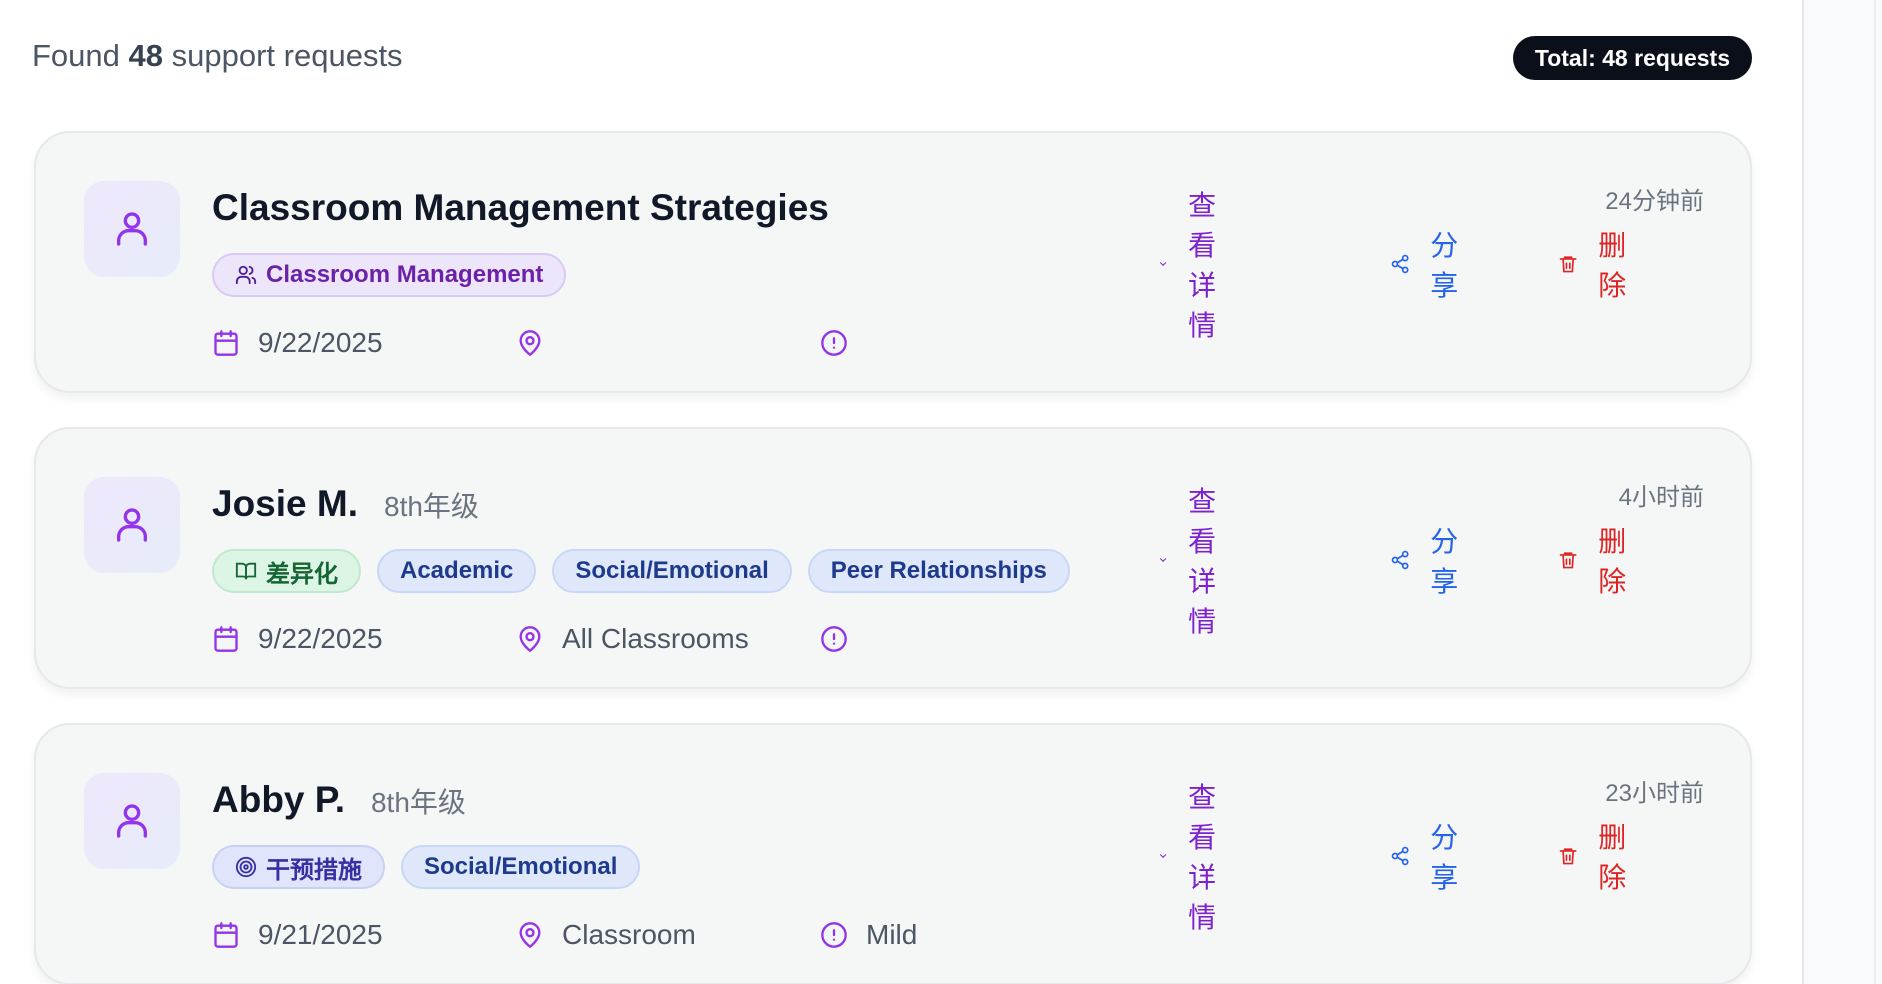  I want to click on location-field: All Classrooms, so click(632, 639).